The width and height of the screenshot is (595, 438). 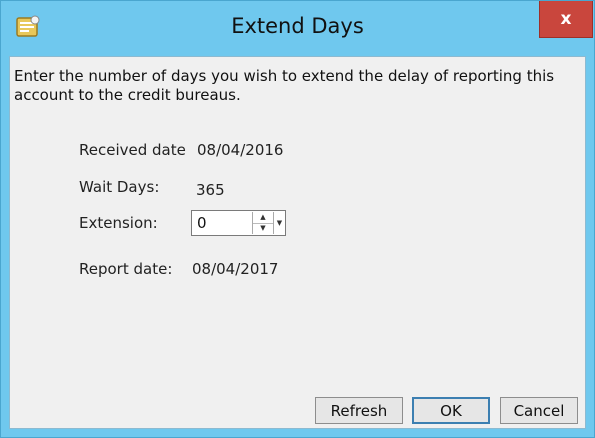 I want to click on received-date-label: Received date, so click(x=132, y=150).